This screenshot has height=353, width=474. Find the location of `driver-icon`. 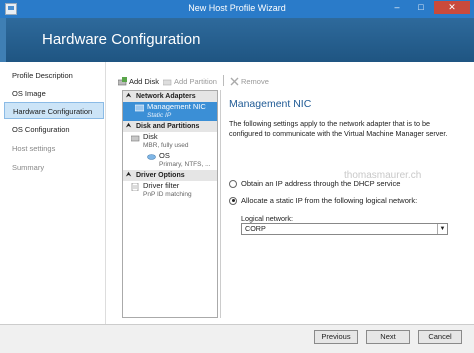

driver-icon is located at coordinates (135, 187).